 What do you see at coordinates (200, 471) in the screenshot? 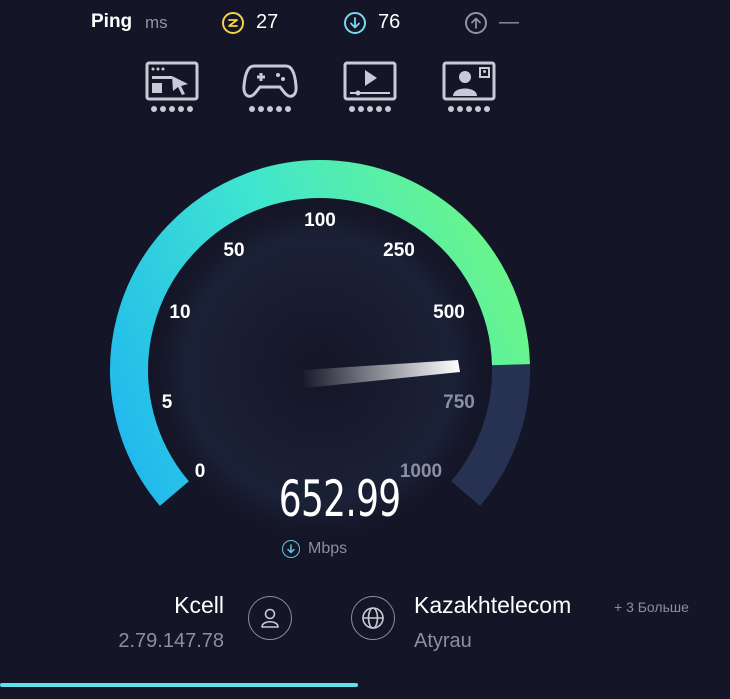
I see `scale-label-0: 0` at bounding box center [200, 471].